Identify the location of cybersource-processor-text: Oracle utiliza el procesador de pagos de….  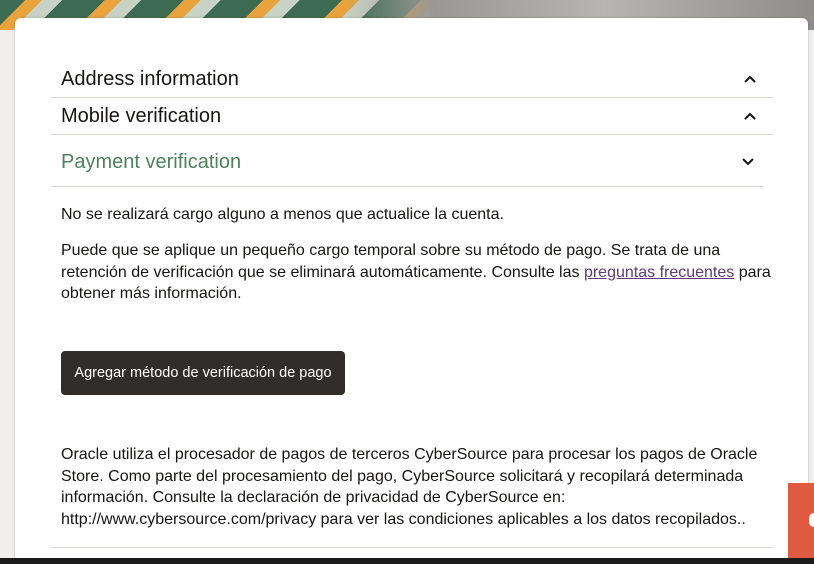
(409, 487).